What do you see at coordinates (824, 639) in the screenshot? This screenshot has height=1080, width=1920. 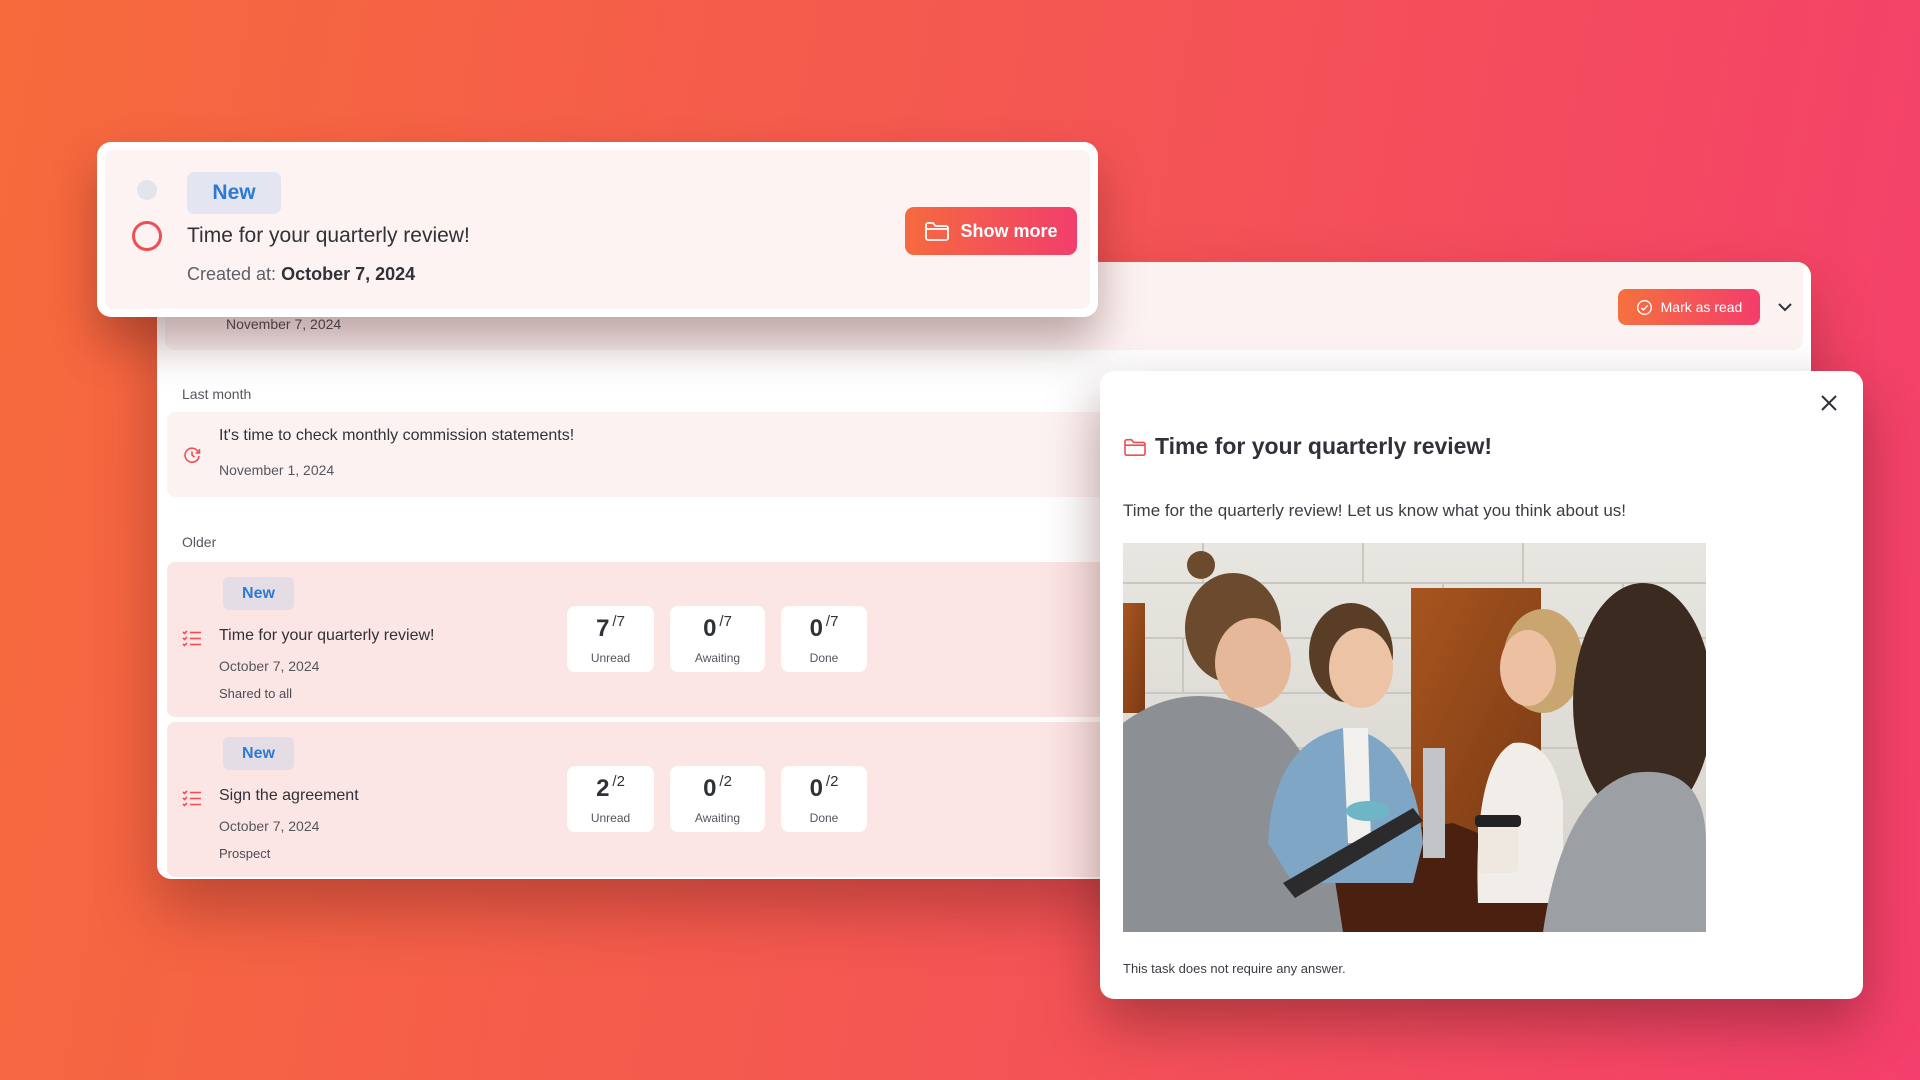 I see `stat-done: 0/7 Done` at bounding box center [824, 639].